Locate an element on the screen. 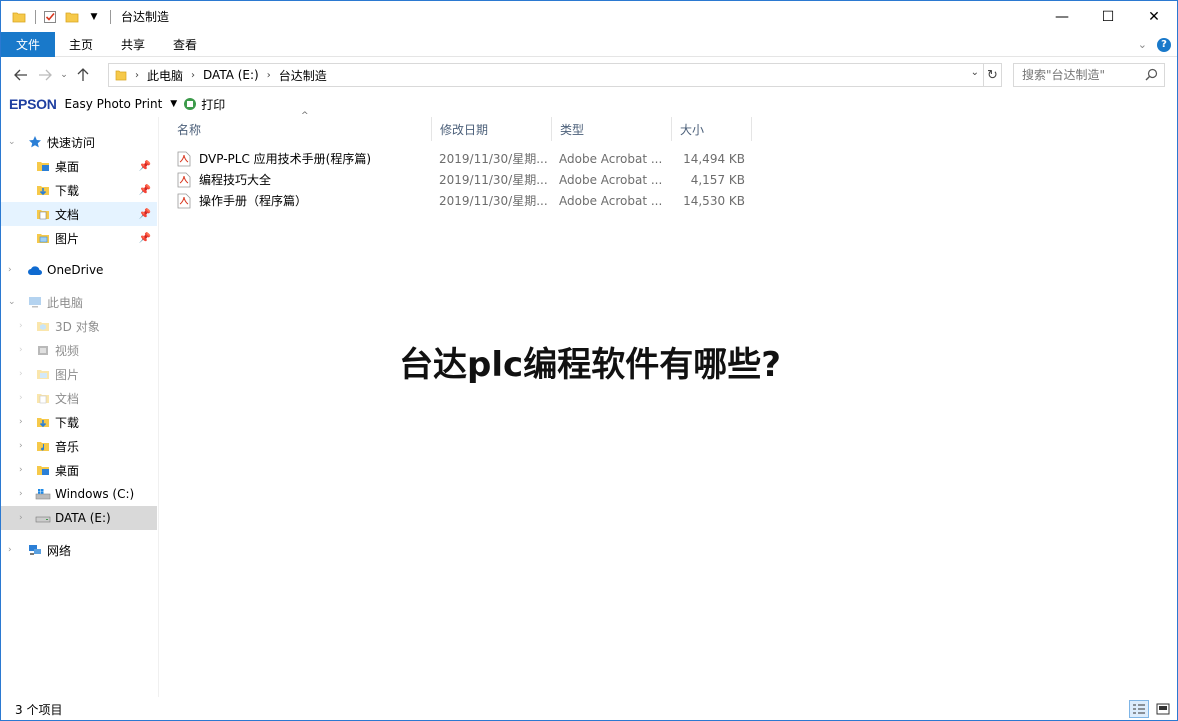 The height and width of the screenshot is (721, 1178). tab-home: 主页 is located at coordinates (81, 44).